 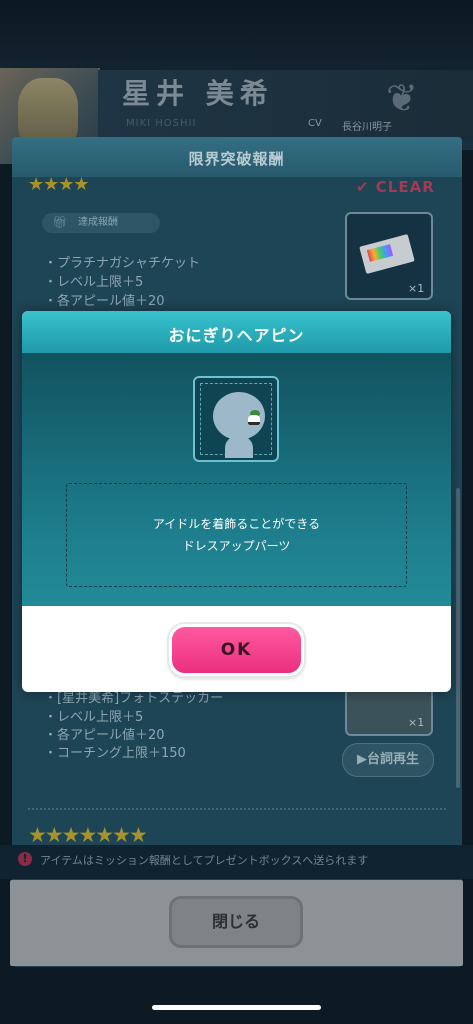 I want to click on onigiri-hairpin-icon, so click(x=254, y=420).